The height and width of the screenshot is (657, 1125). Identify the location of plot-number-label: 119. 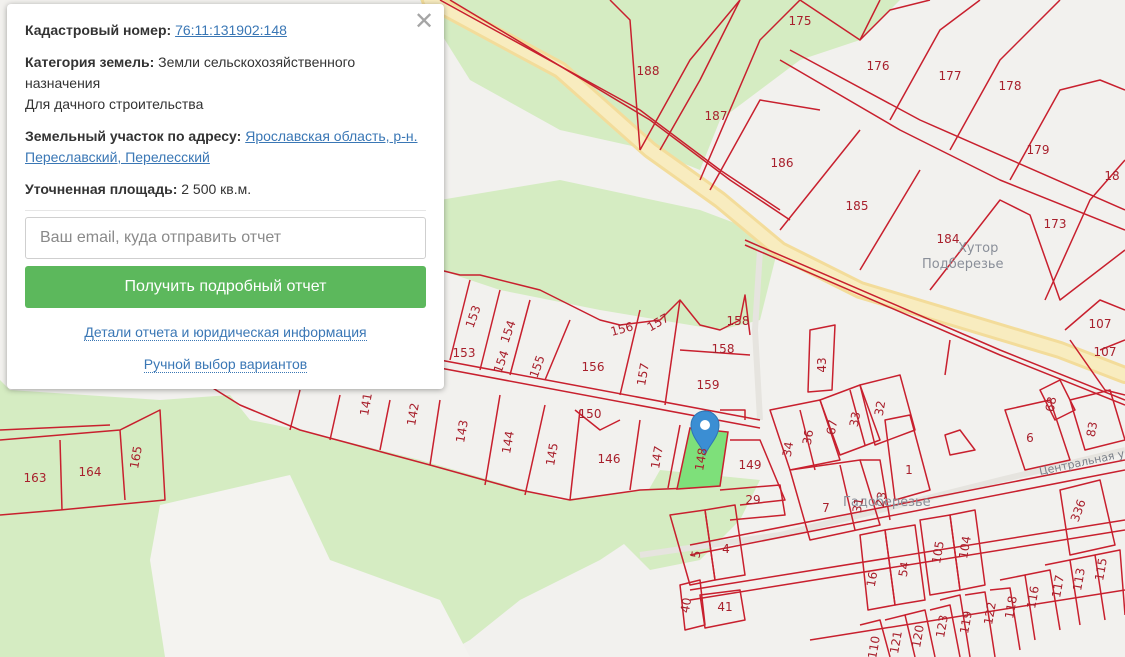
(966, 622).